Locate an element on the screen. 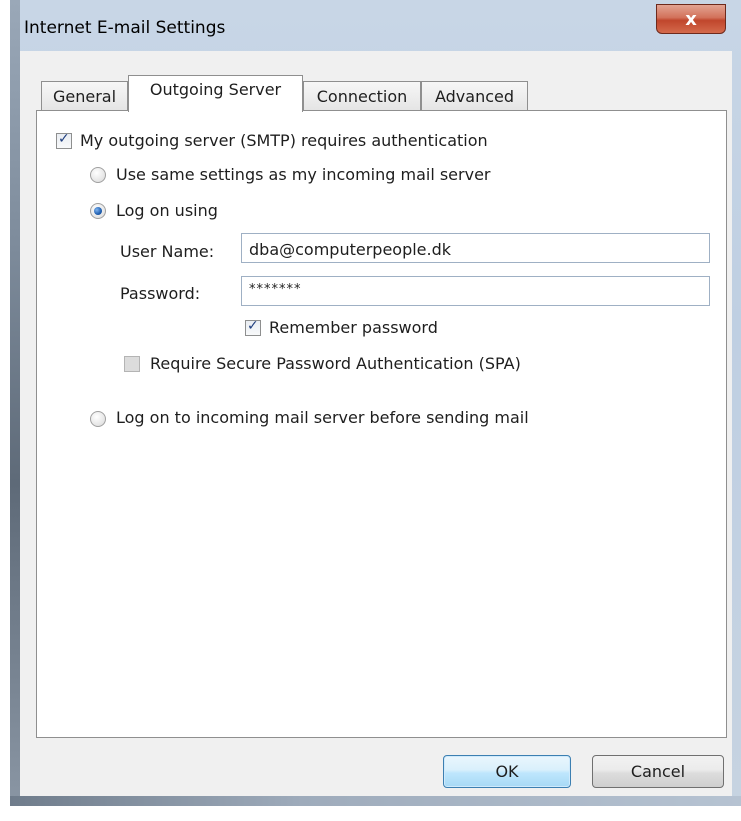 This screenshot has width=741, height=821. window-frame-edge is located at coordinates (15, 403).